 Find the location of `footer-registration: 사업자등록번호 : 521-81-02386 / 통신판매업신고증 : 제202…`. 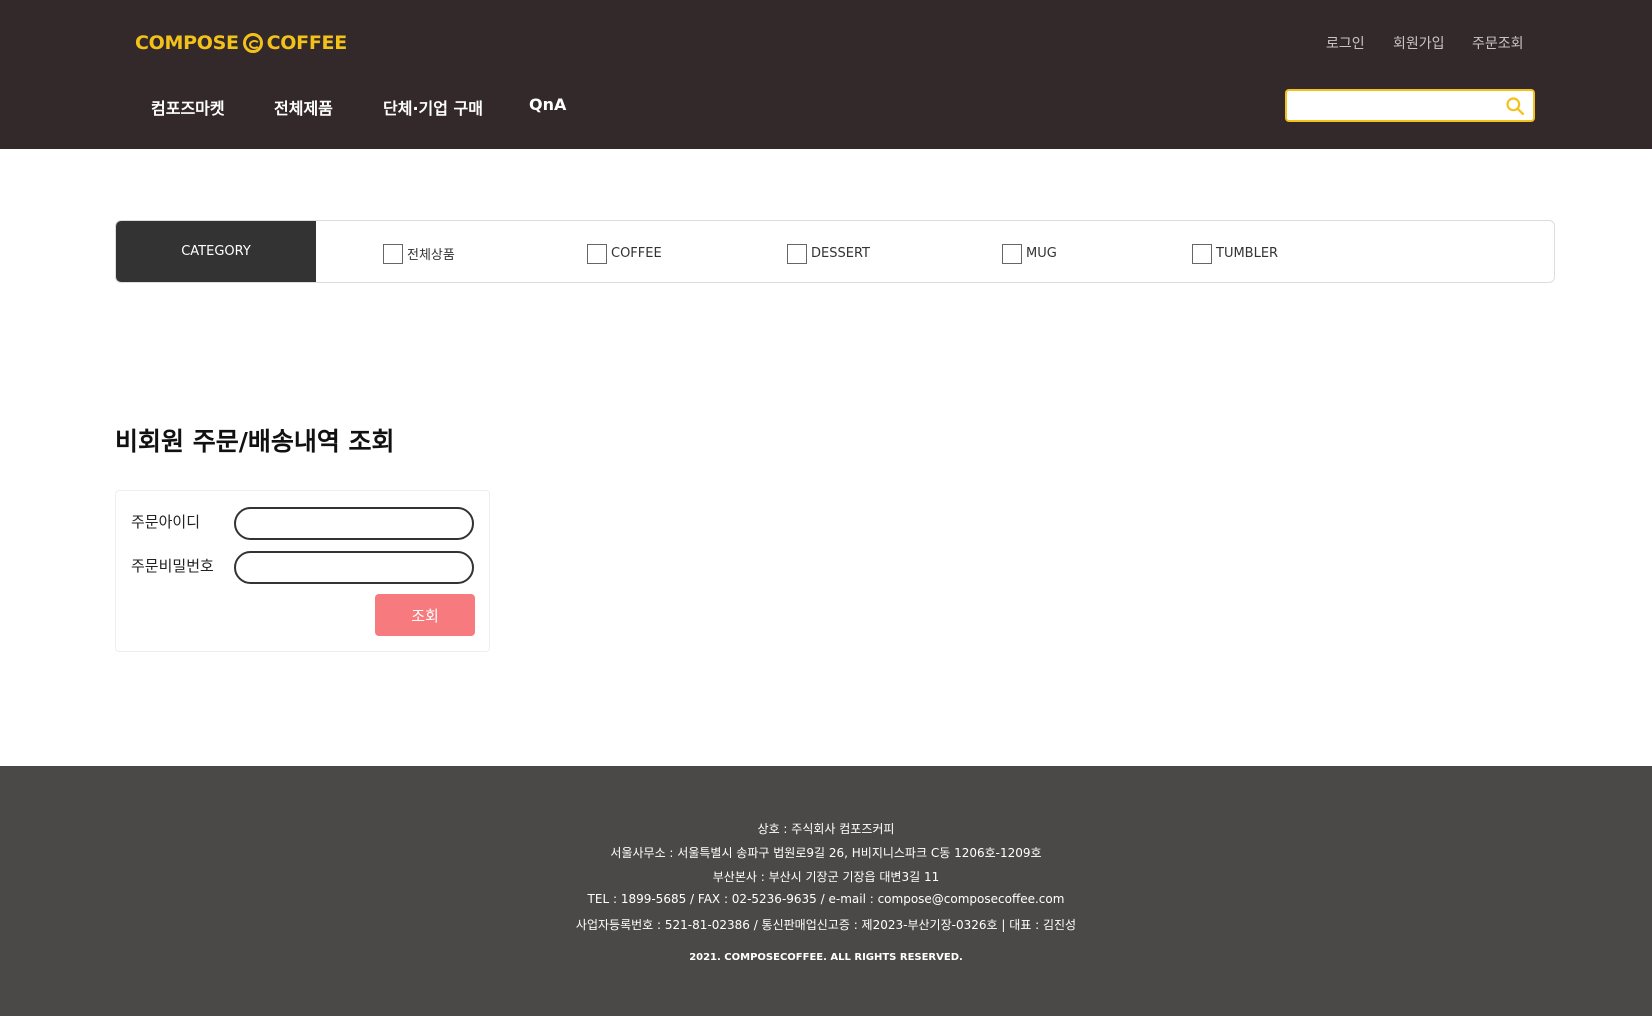

footer-registration: 사업자등록번호 : 521-81-02386 / 통신판매업신고증 : 제202… is located at coordinates (826, 925).